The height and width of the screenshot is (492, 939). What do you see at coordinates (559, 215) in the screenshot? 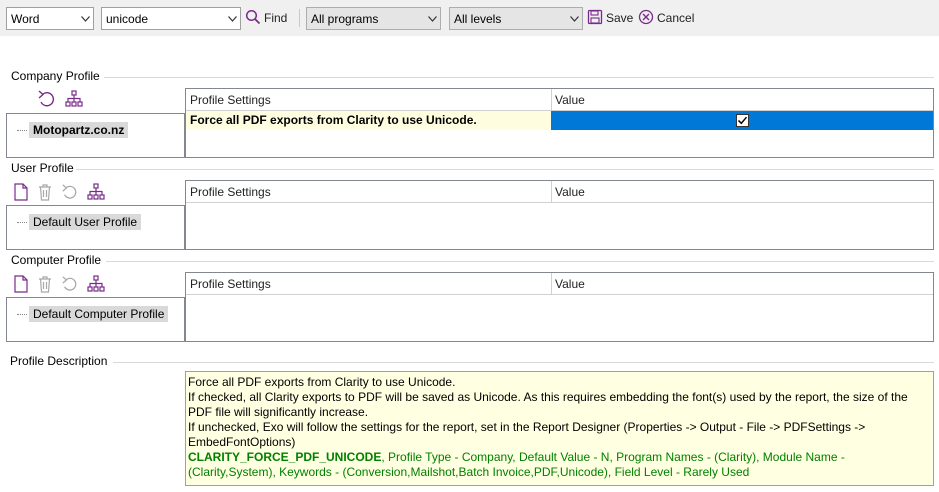
I see `user-profile-grid: Profile Settings Value` at bounding box center [559, 215].